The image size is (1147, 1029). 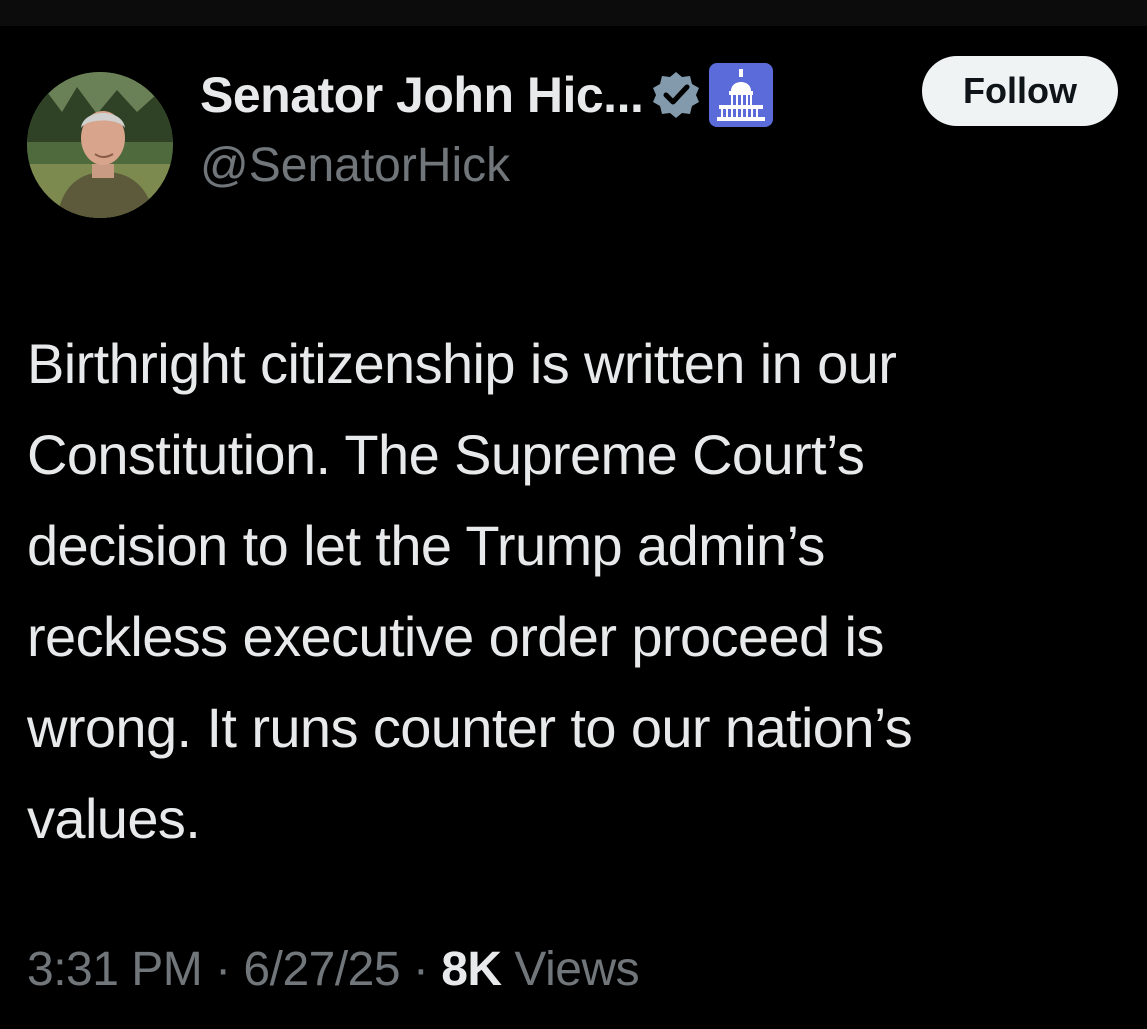 I want to click on avatar-photo, so click(x=100, y=145).